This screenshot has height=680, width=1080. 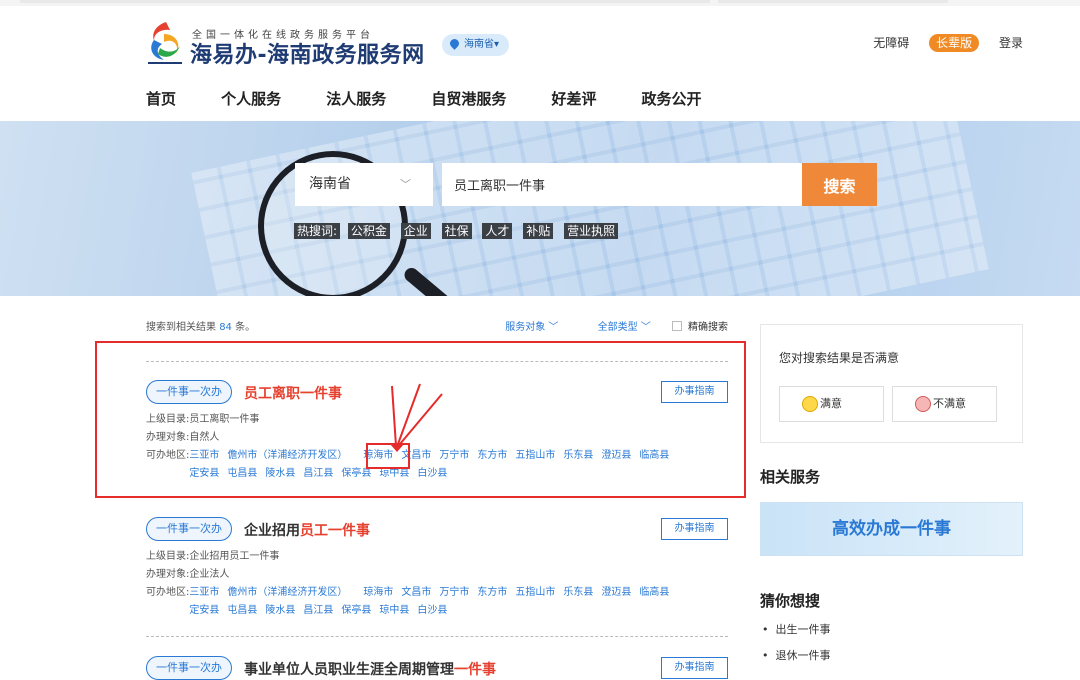 I want to click on feedback-question: 您对搜索结果是否满意, so click(x=839, y=358).